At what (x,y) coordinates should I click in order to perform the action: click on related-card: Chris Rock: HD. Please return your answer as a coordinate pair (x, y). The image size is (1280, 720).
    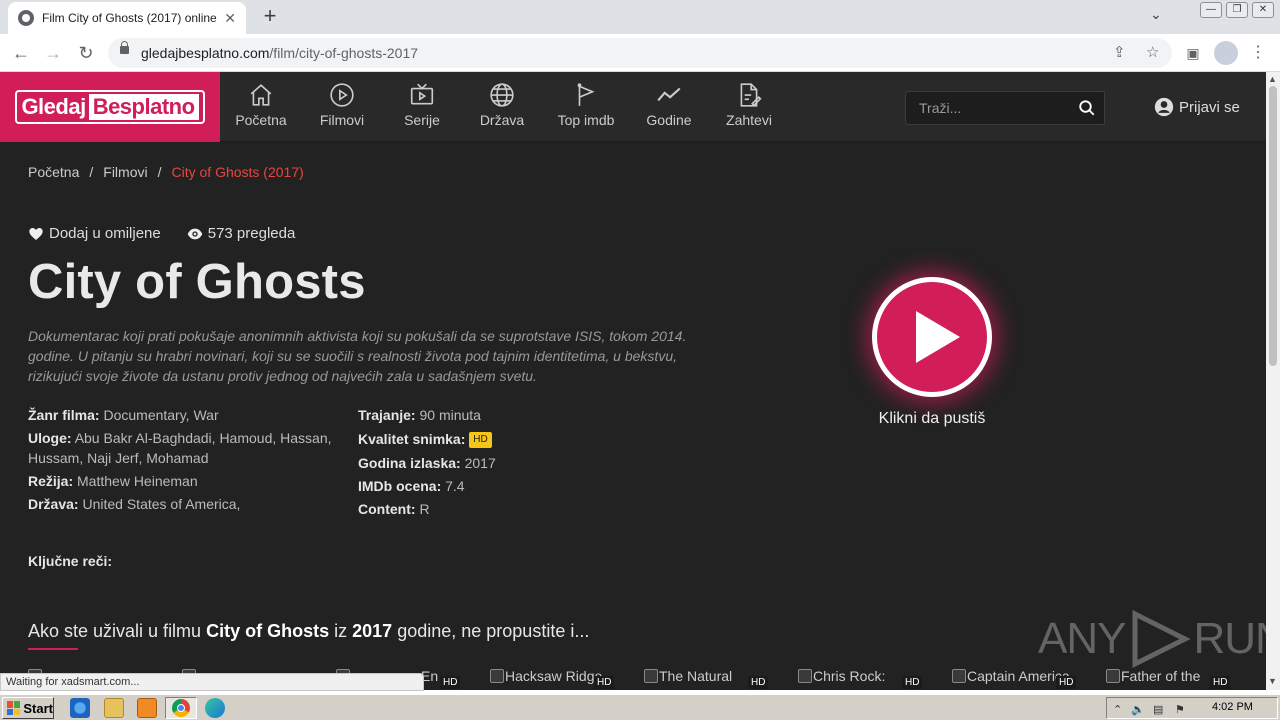
    Looking at the image, I should click on (863, 679).